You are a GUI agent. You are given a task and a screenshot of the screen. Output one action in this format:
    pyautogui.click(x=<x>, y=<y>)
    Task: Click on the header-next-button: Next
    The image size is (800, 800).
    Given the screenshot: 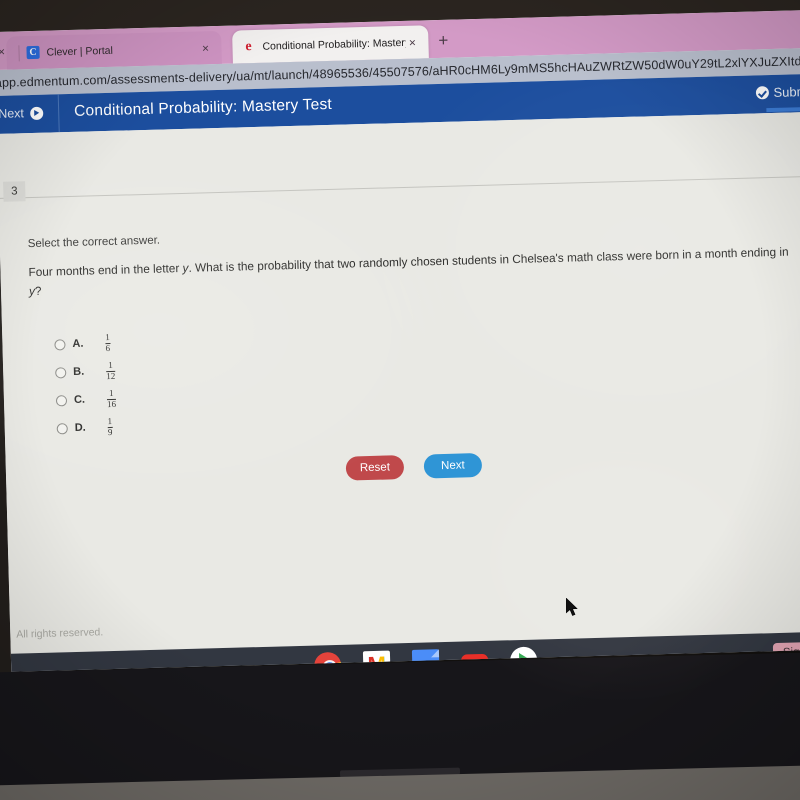 What is the action you would take?
    pyautogui.click(x=22, y=113)
    